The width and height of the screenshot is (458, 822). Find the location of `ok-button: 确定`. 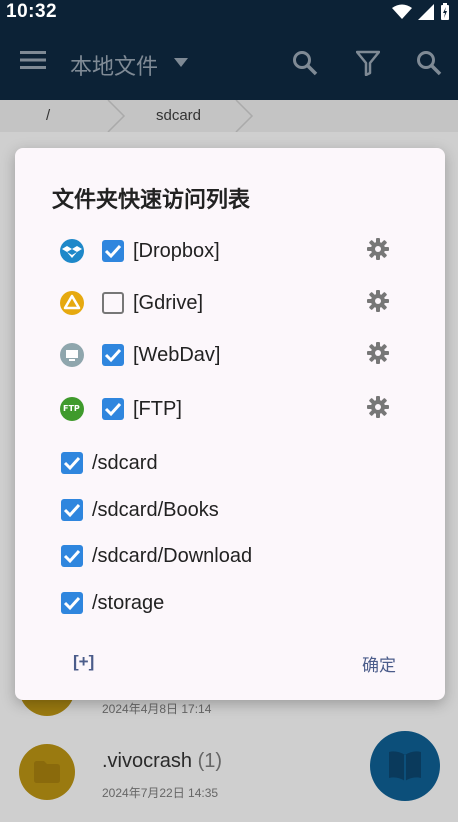

ok-button: 确定 is located at coordinates (379, 663).